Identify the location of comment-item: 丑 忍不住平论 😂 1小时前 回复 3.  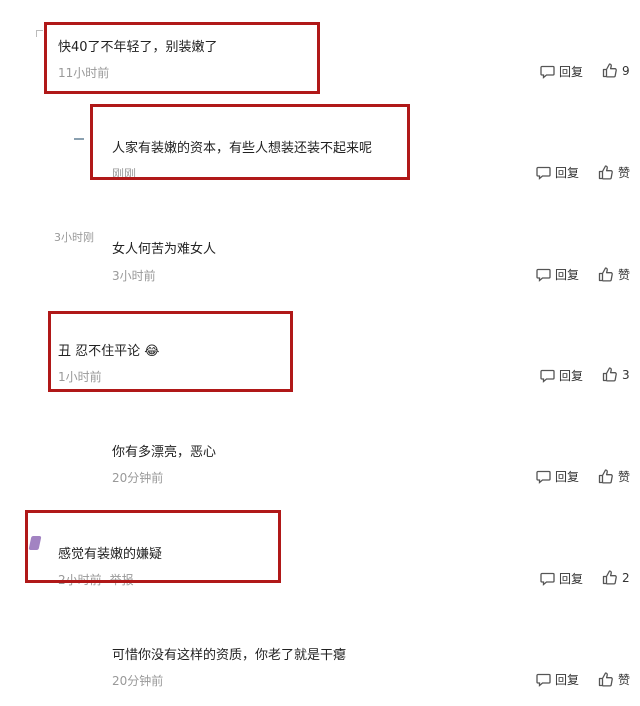
(320, 350).